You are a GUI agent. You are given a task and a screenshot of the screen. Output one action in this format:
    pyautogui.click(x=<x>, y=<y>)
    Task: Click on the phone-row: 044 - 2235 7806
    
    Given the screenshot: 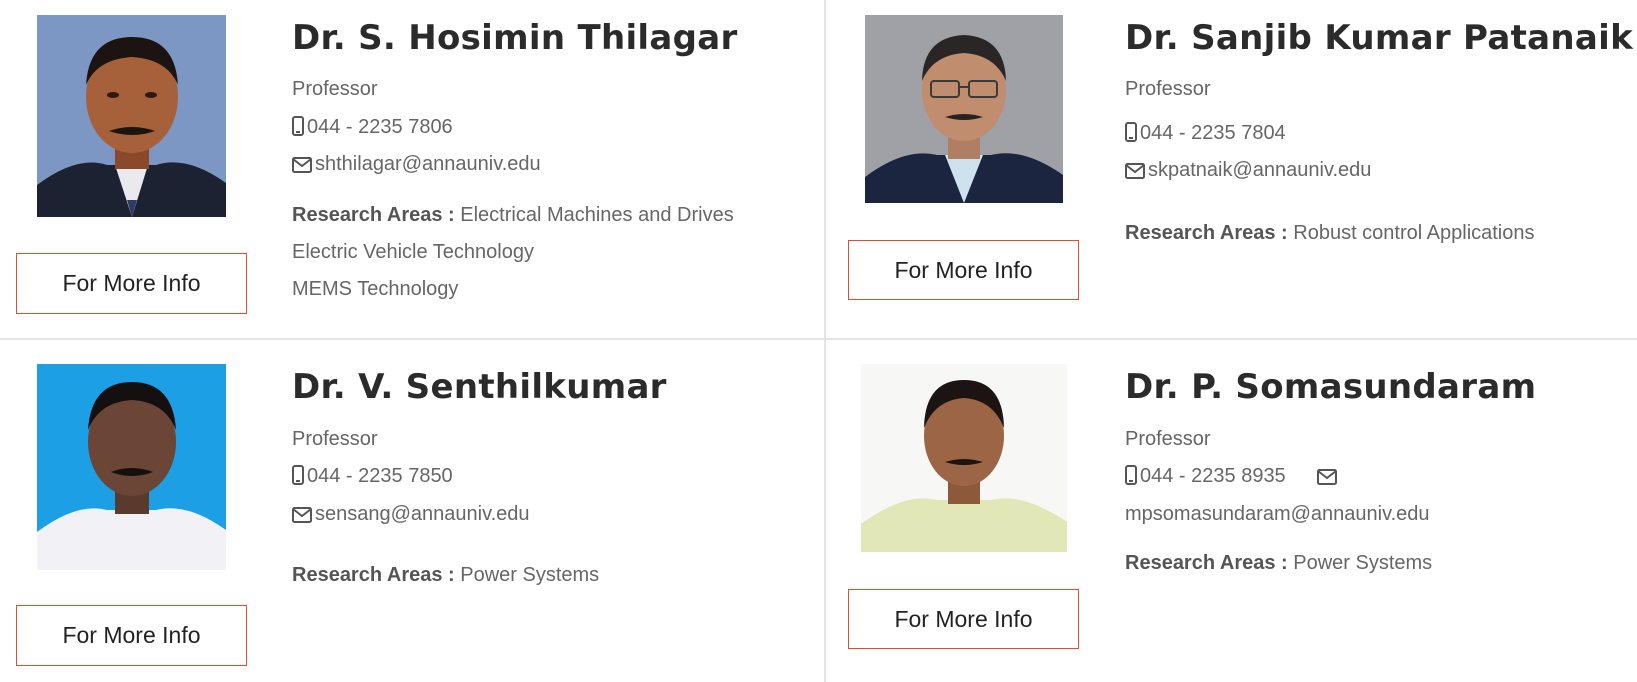 What is the action you would take?
    pyautogui.click(x=372, y=129)
    